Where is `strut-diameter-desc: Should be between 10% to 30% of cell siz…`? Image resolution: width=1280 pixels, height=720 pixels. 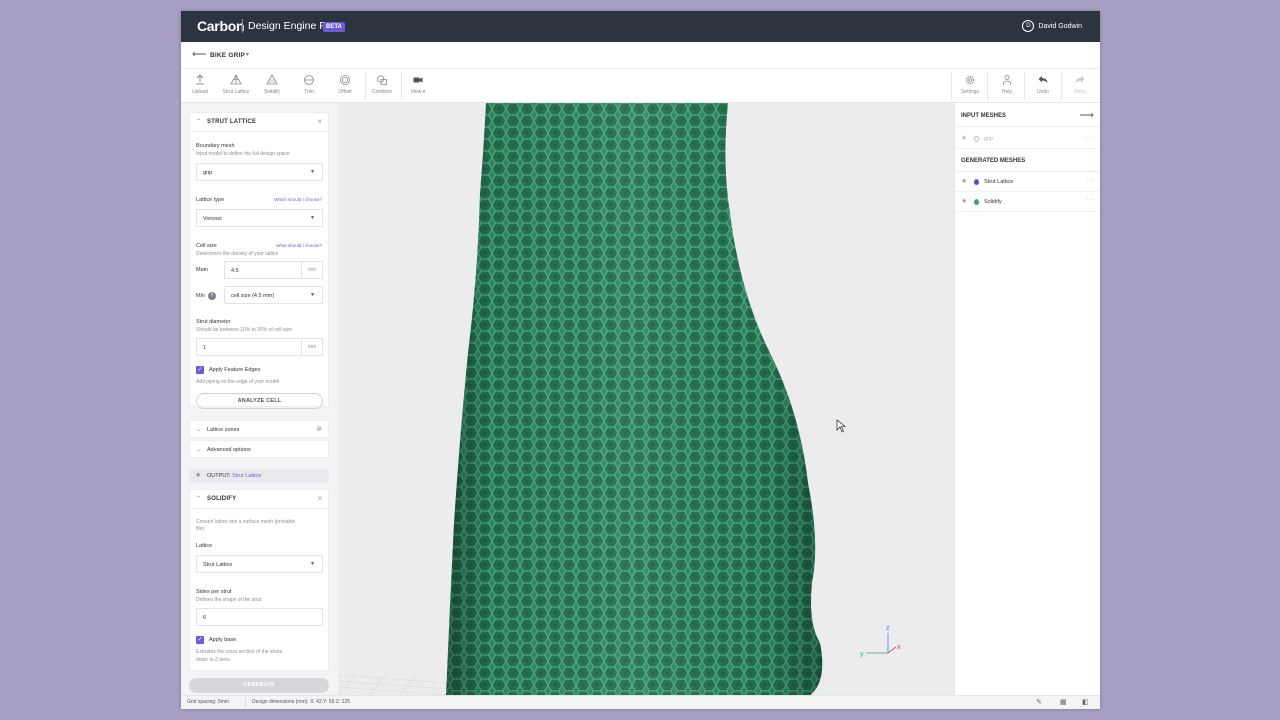 strut-diameter-desc: Should be between 10% to 30% of cell siz… is located at coordinates (244, 330).